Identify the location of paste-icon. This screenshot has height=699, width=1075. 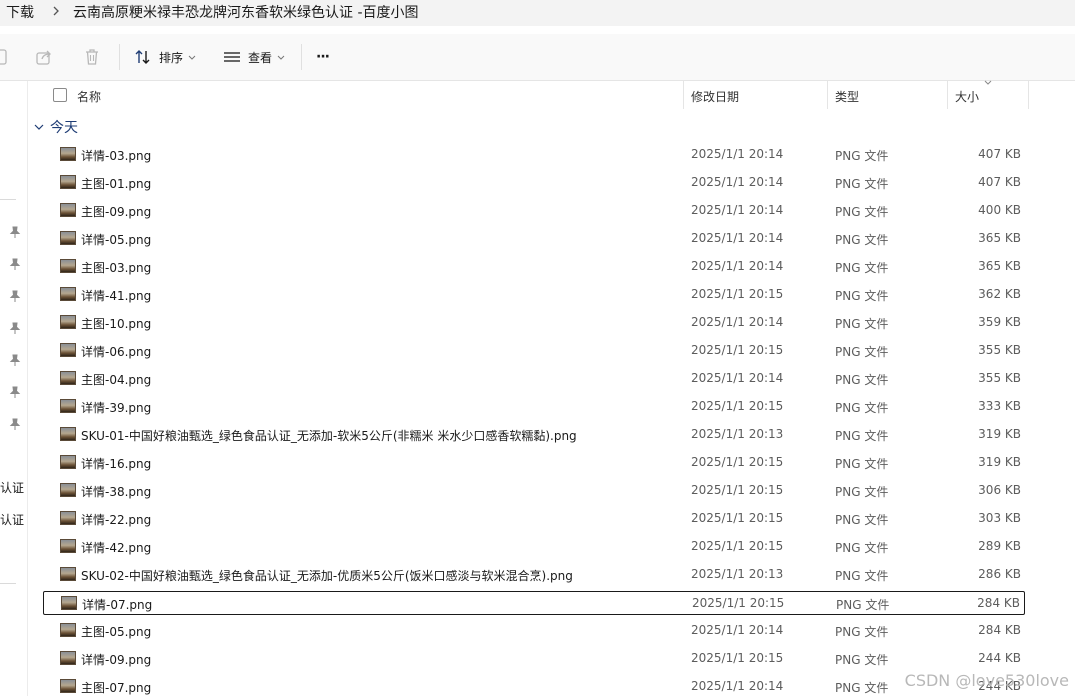
(3, 57).